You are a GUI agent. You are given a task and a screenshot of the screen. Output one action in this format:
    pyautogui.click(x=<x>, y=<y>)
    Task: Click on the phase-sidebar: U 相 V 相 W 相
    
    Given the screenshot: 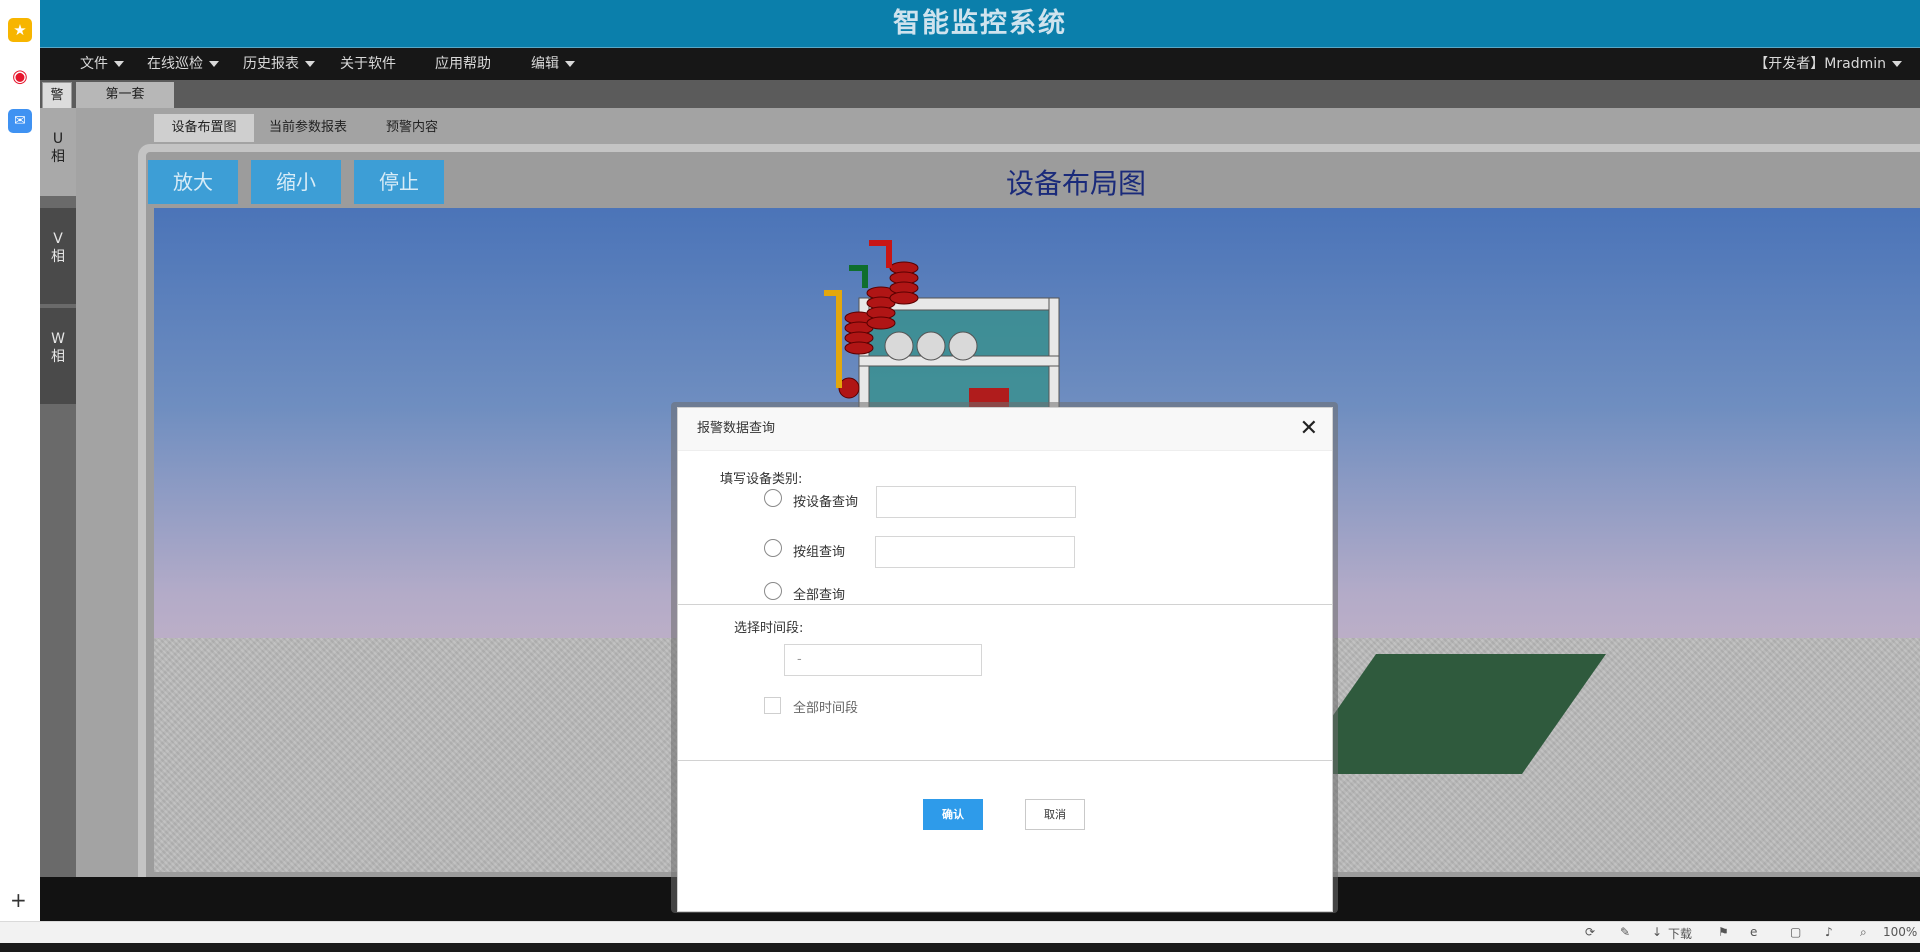 What is the action you would take?
    pyautogui.click(x=58, y=492)
    